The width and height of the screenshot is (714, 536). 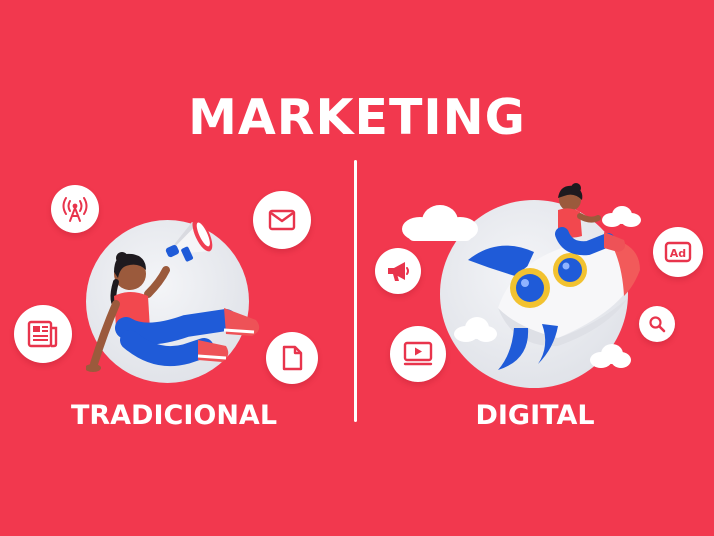 I want to click on page-title: MARKETING, so click(x=357, y=117).